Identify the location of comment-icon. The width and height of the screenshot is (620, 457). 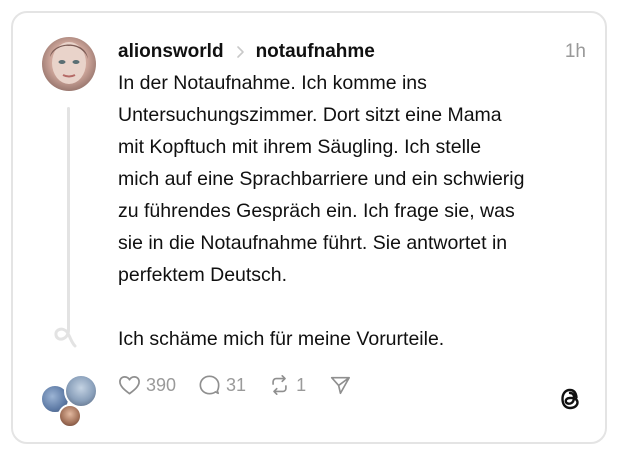
(209, 385).